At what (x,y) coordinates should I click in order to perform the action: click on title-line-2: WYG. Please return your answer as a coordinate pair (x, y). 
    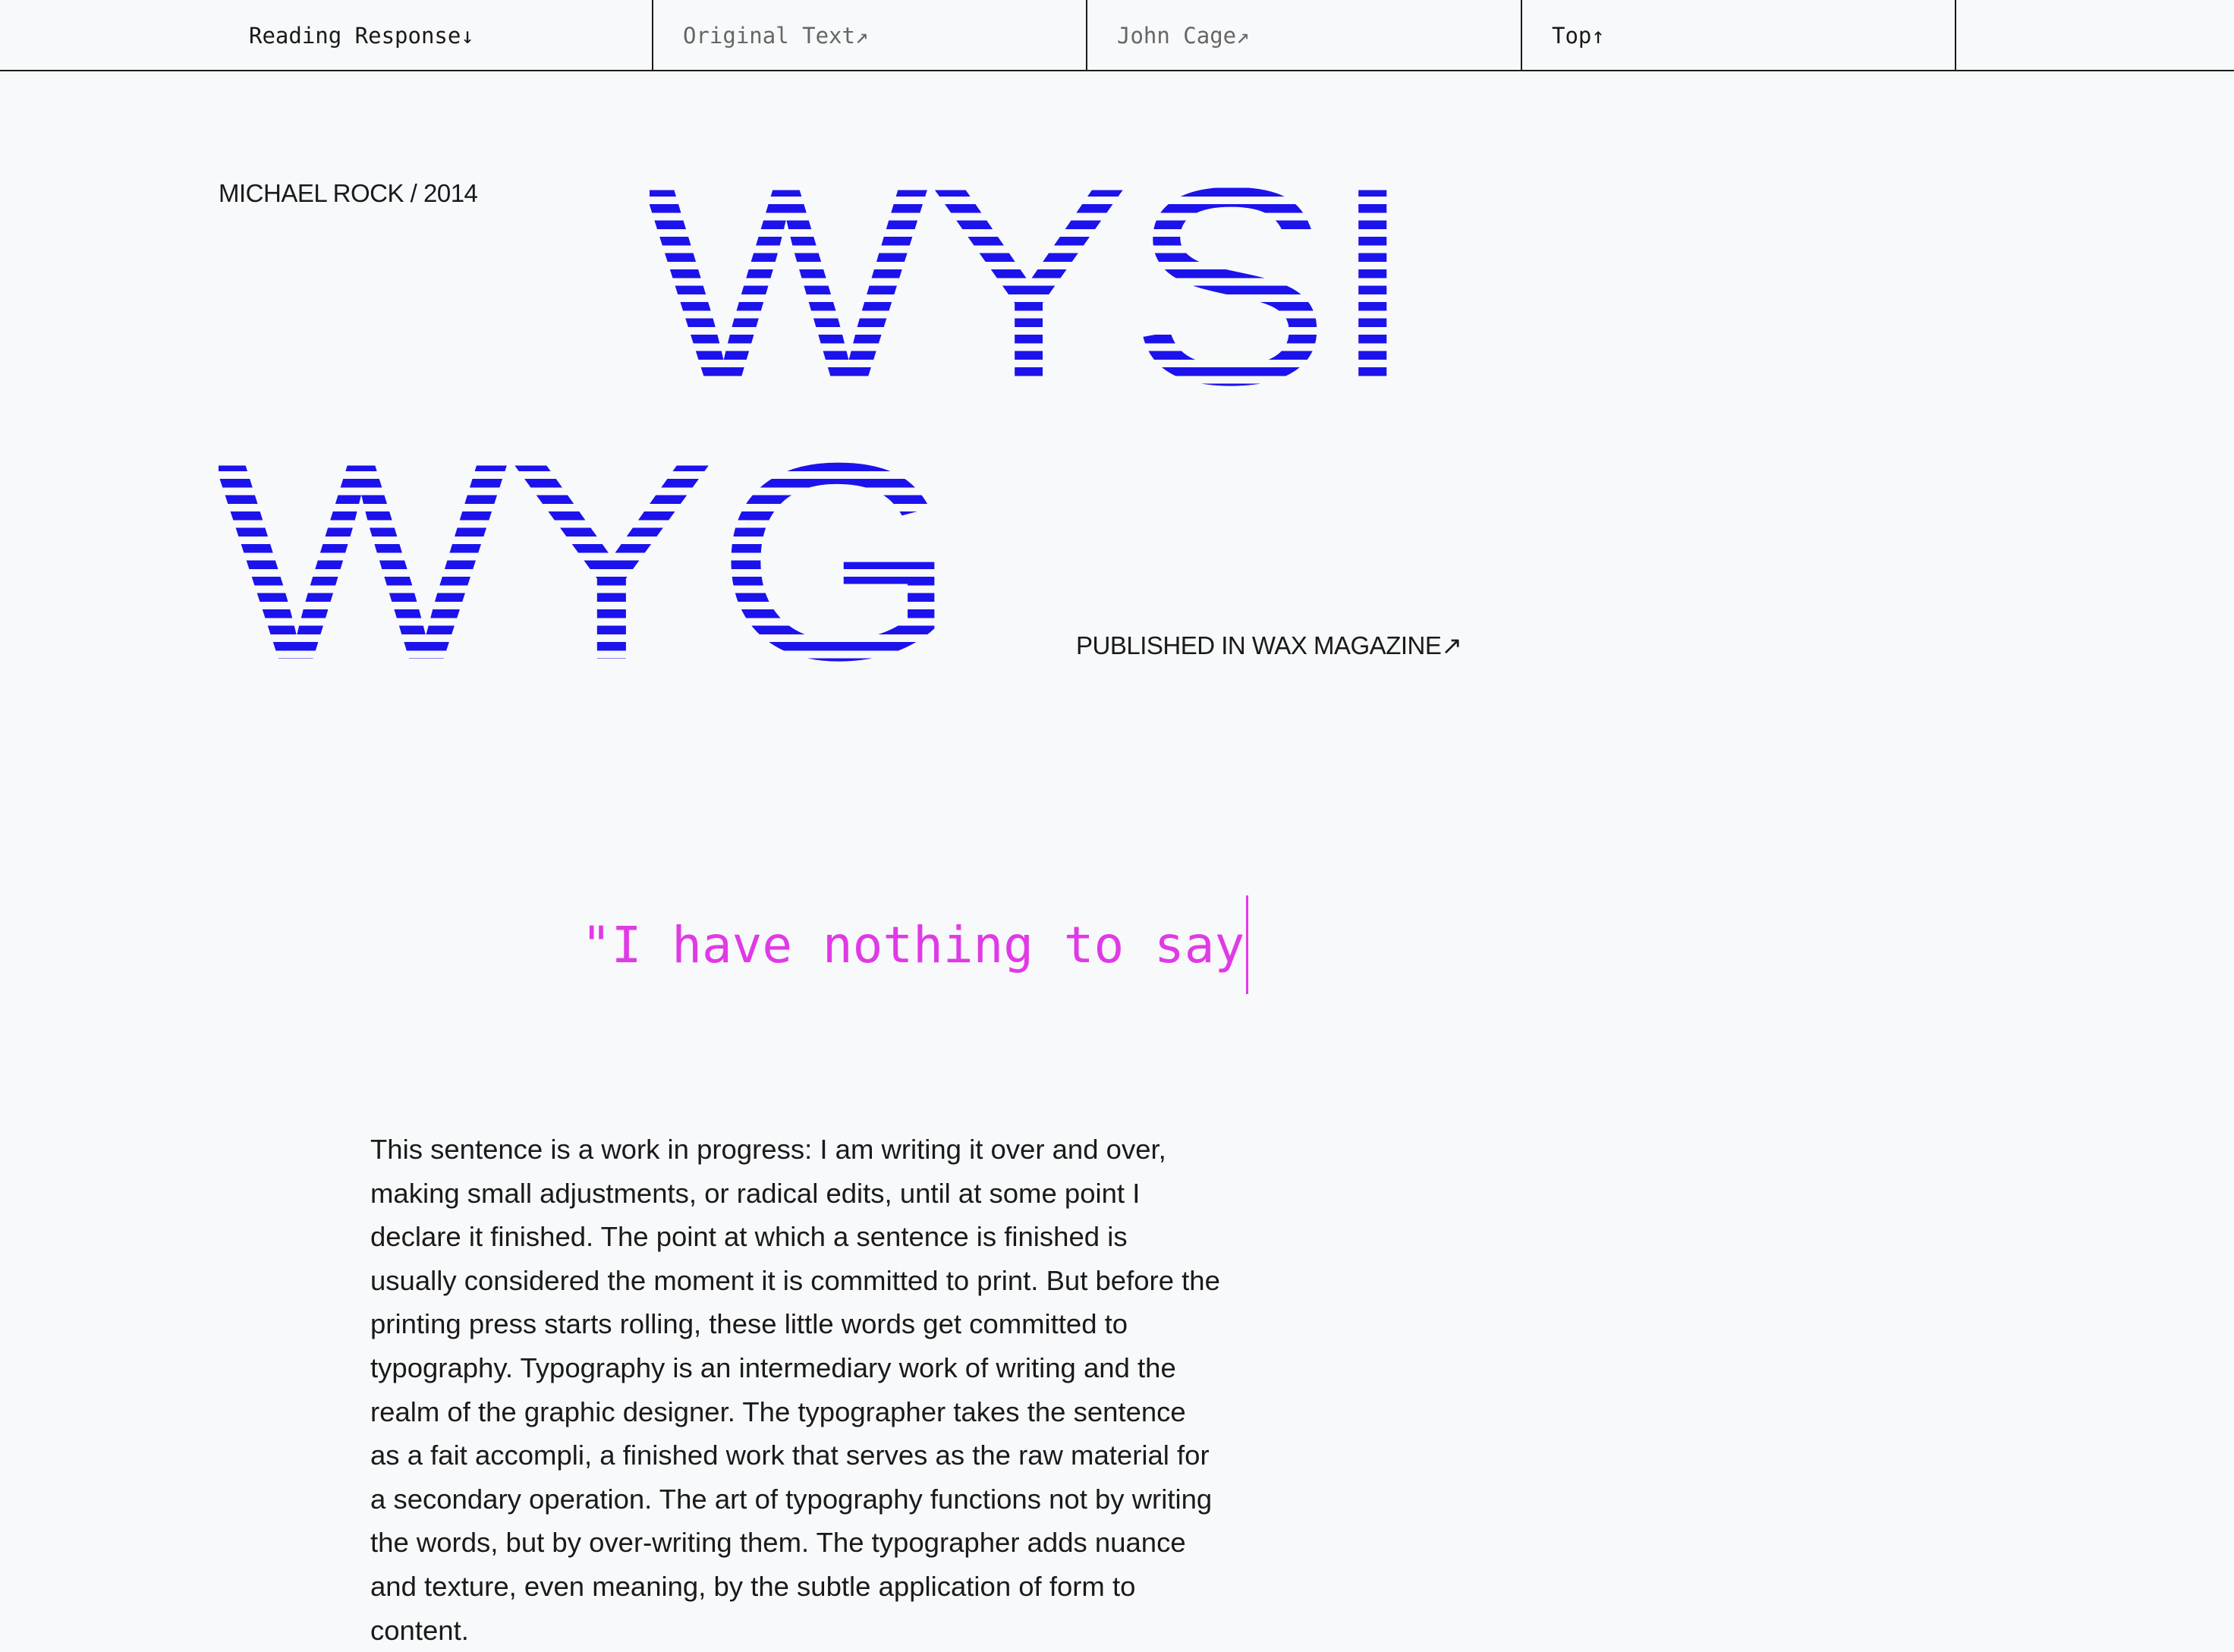
    Looking at the image, I should click on (595, 556).